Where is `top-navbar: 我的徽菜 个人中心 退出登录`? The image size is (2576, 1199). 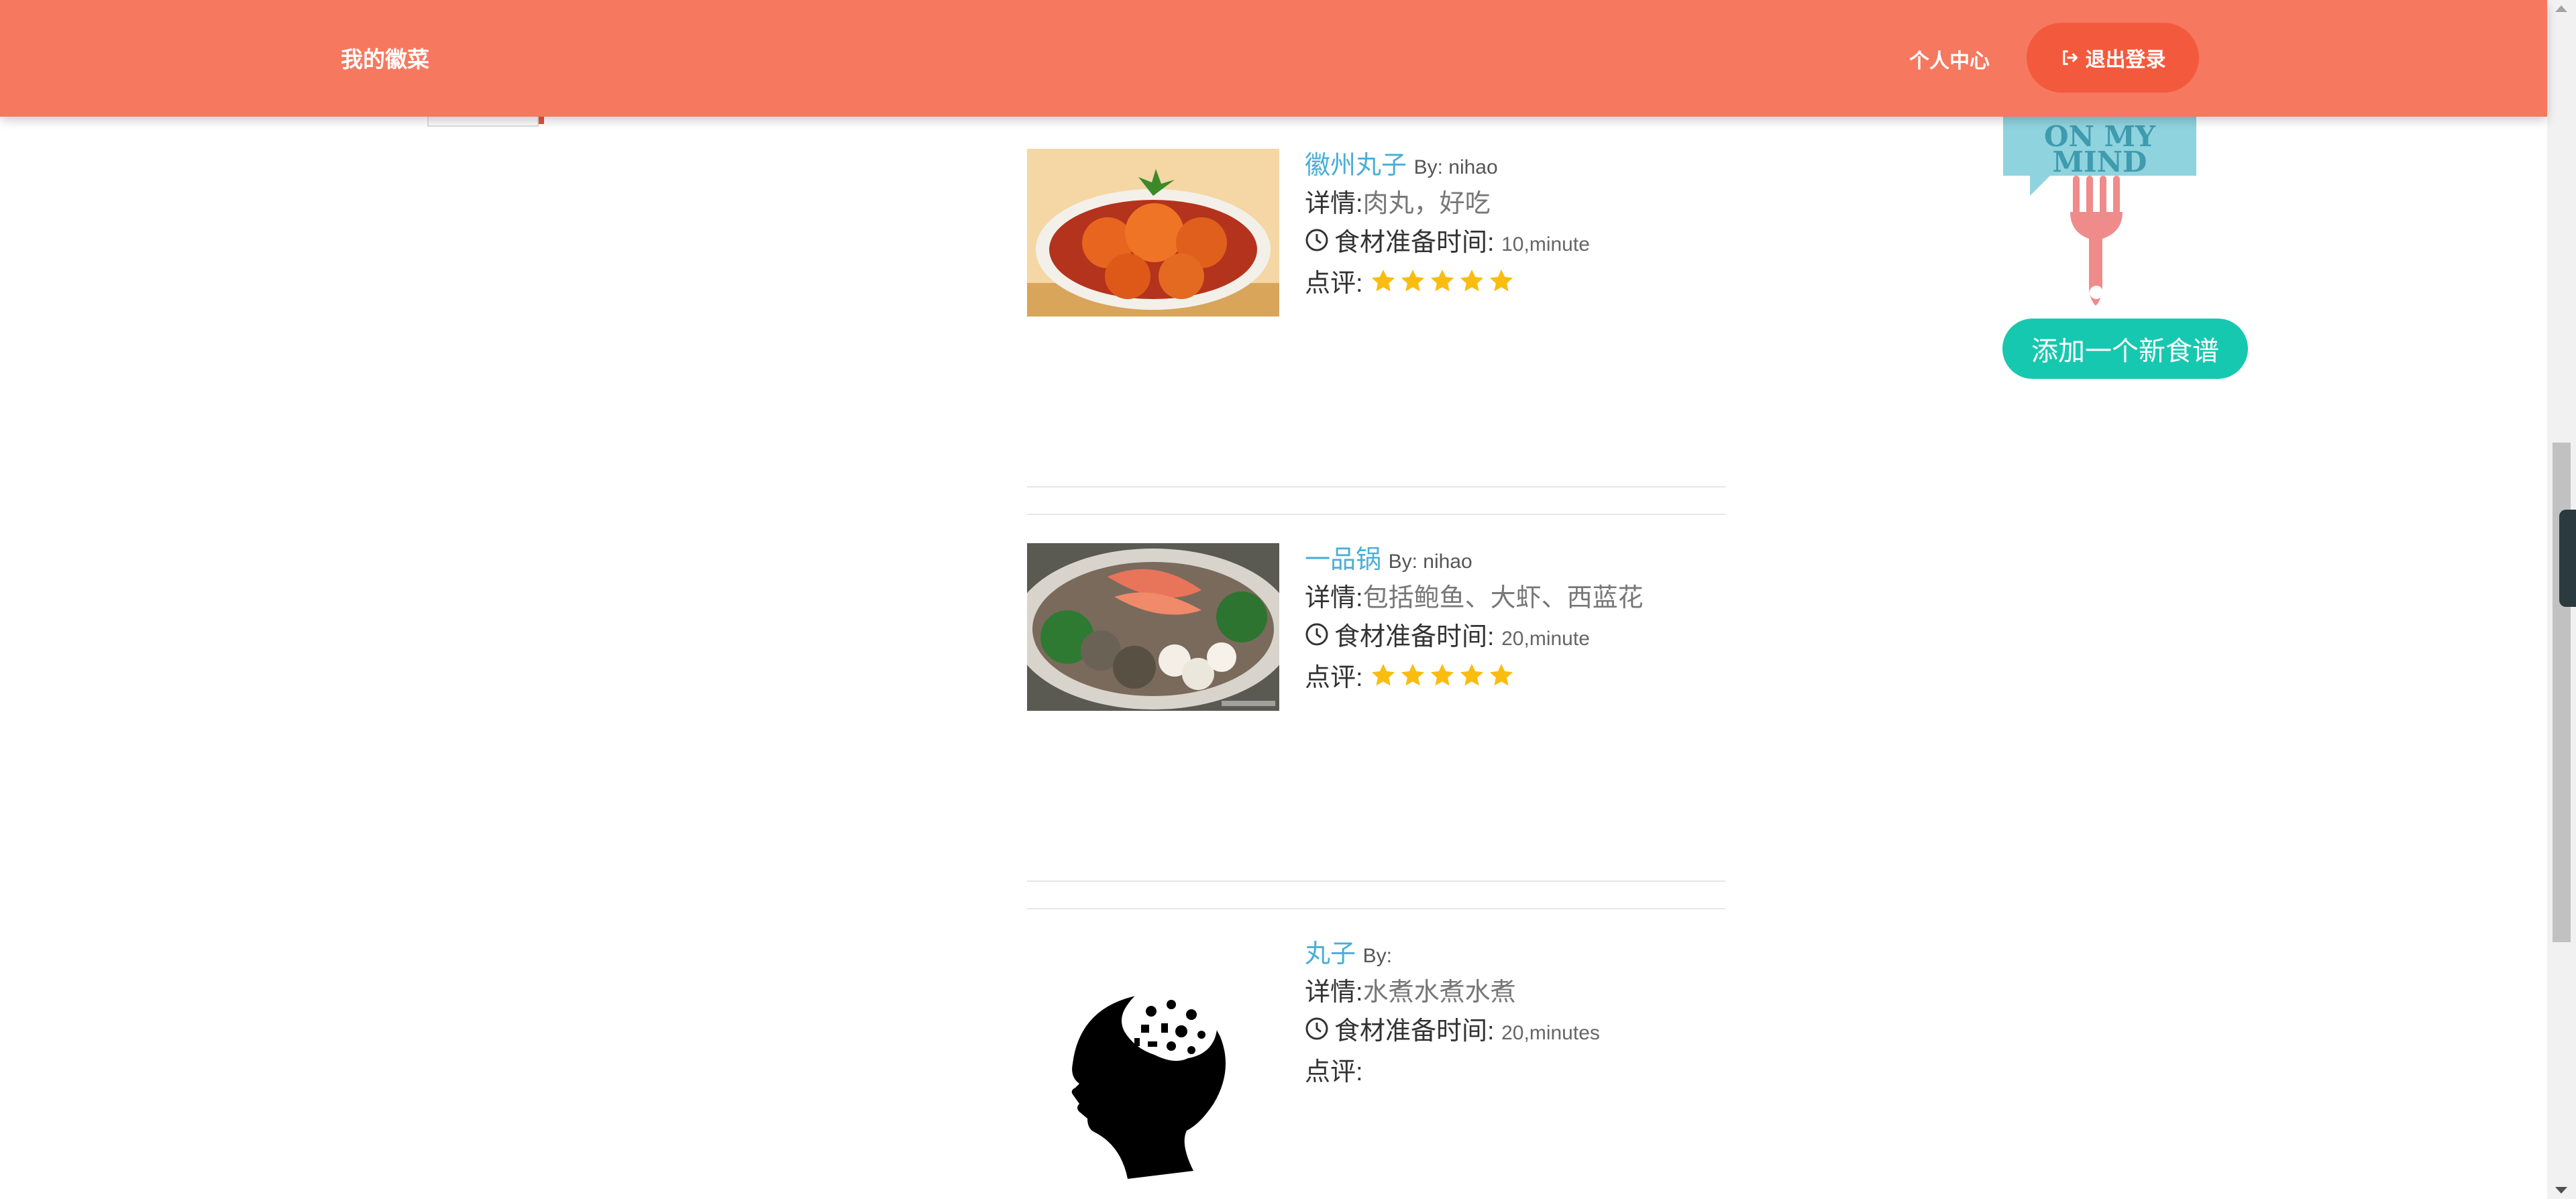 top-navbar: 我的徽菜 个人中心 退出登录 is located at coordinates (1273, 58).